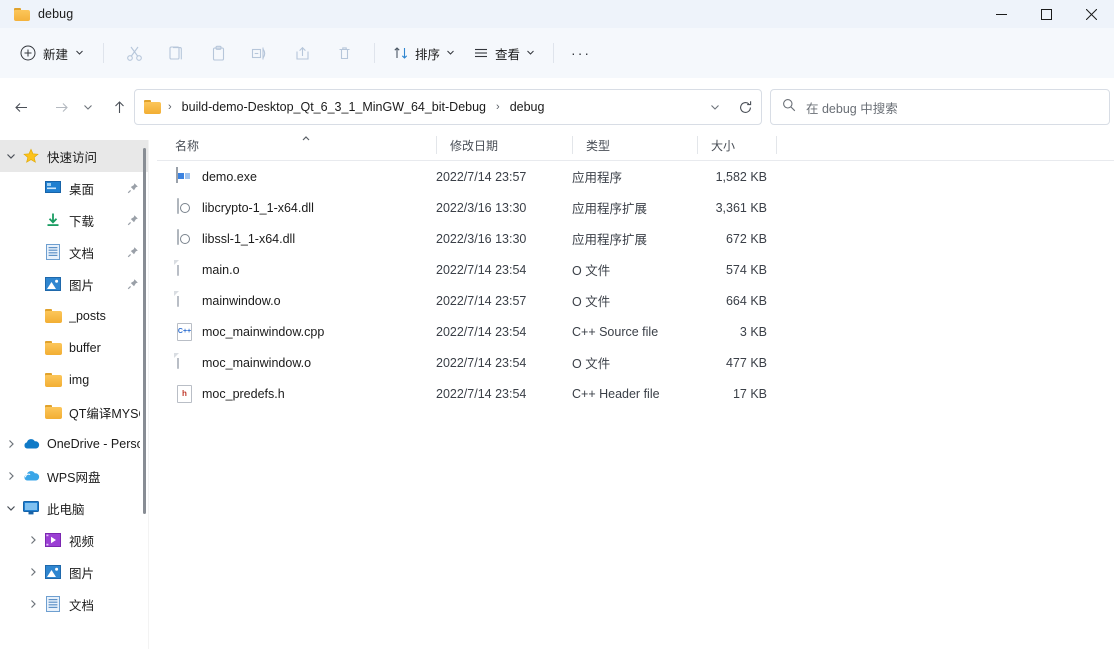 Image resolution: width=1114 pixels, height=649 pixels. Describe the element at coordinates (53, 604) in the screenshot. I see `document-icon` at that location.